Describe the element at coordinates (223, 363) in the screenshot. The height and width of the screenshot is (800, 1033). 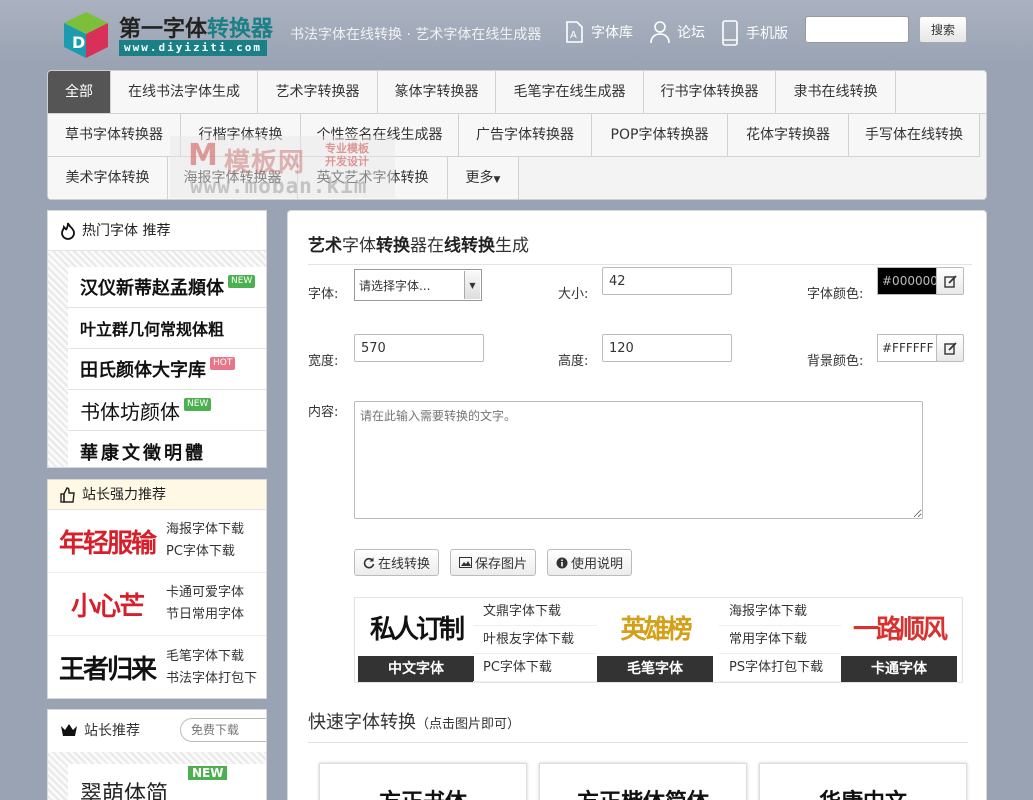
I see `hot-badge: HOT` at that location.